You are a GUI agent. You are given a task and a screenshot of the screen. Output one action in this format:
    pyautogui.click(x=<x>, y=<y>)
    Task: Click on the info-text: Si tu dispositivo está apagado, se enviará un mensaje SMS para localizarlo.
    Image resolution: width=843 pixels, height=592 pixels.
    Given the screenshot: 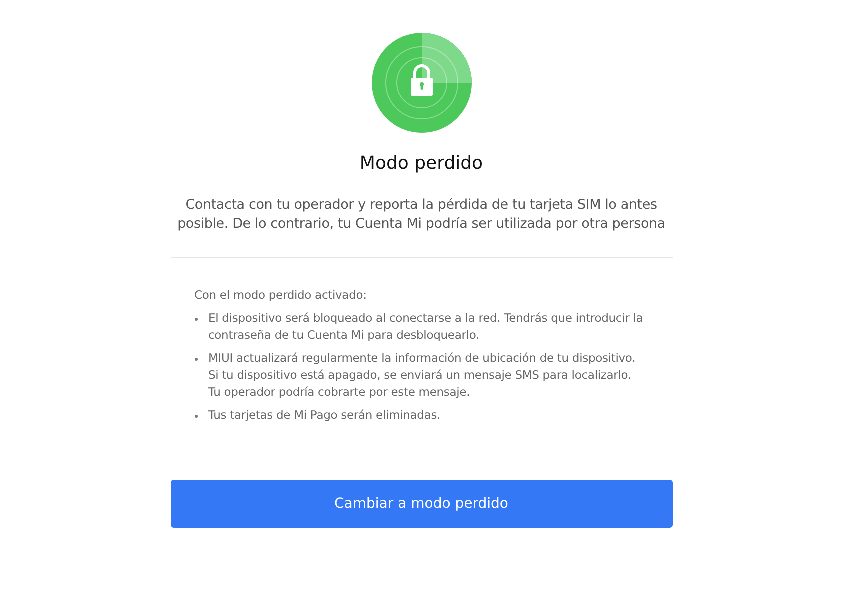 What is the action you would take?
    pyautogui.click(x=420, y=375)
    